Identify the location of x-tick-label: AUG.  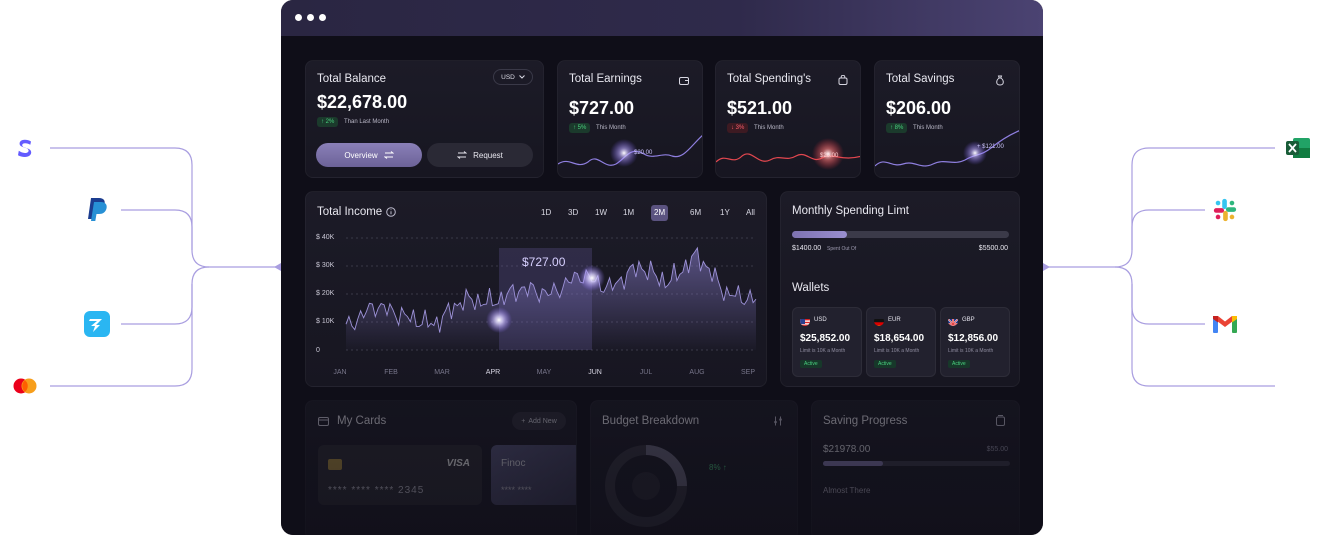
(697, 372).